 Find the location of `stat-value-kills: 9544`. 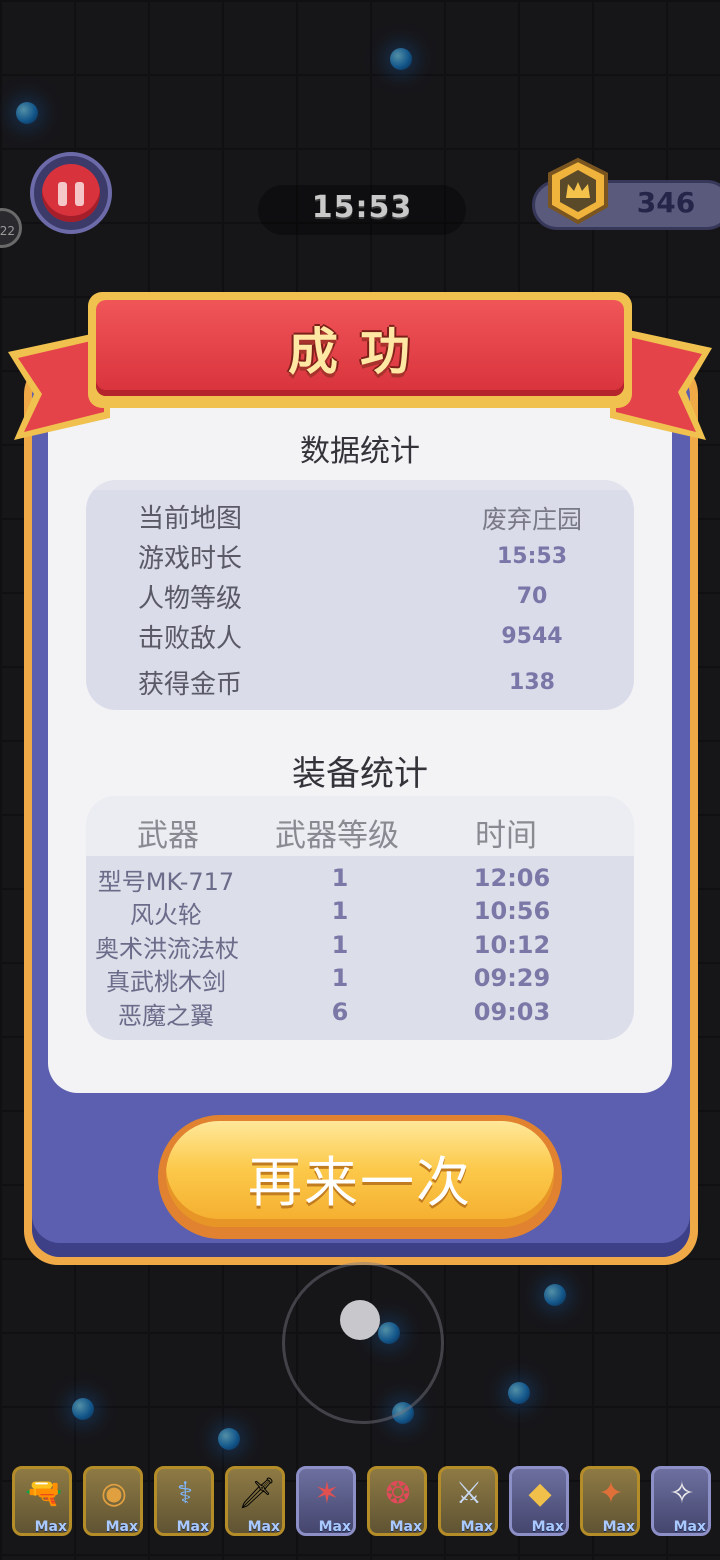

stat-value-kills: 9544 is located at coordinates (532, 636).